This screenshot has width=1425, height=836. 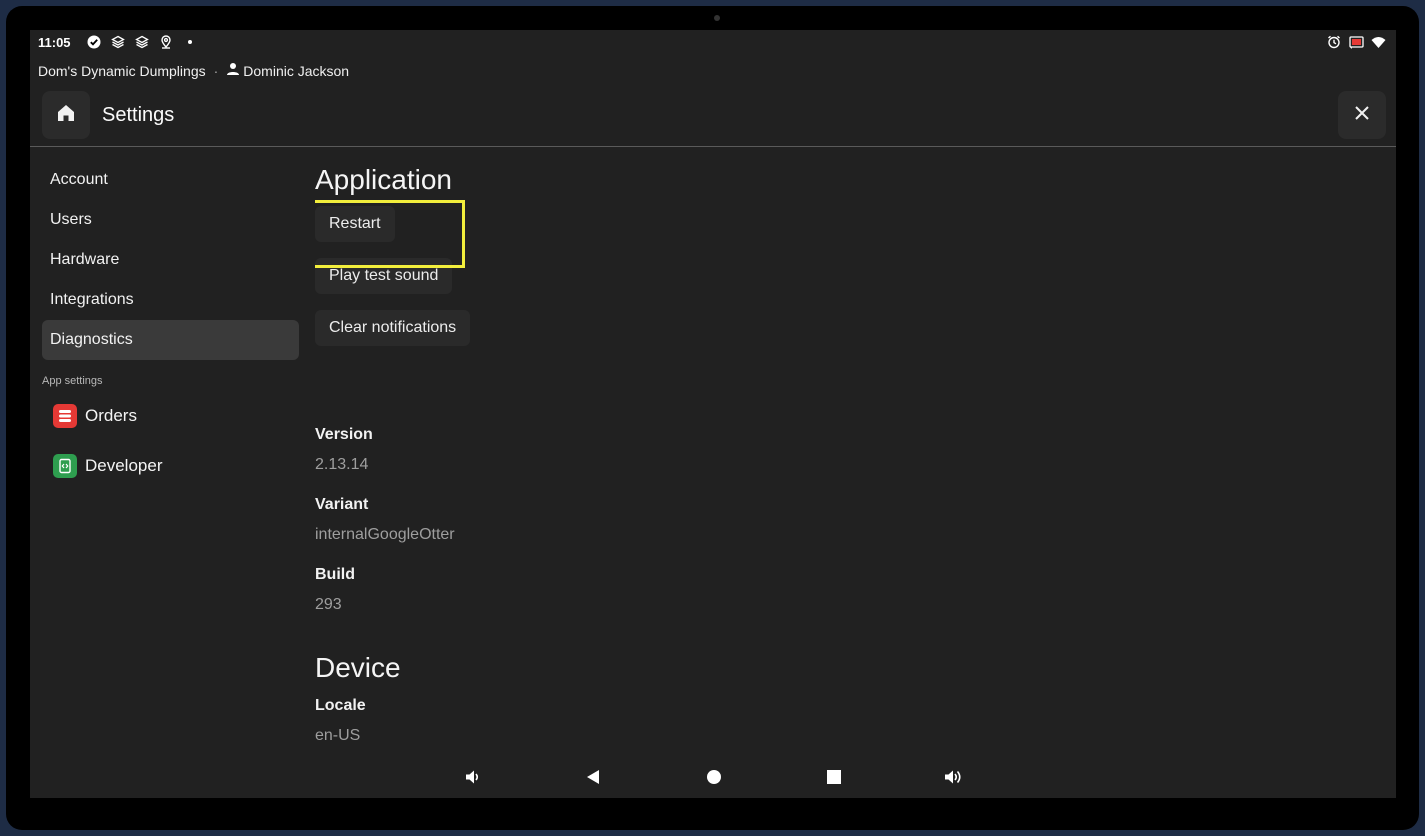 I want to click on sidebar-item-label: Hardware, so click(x=85, y=259).